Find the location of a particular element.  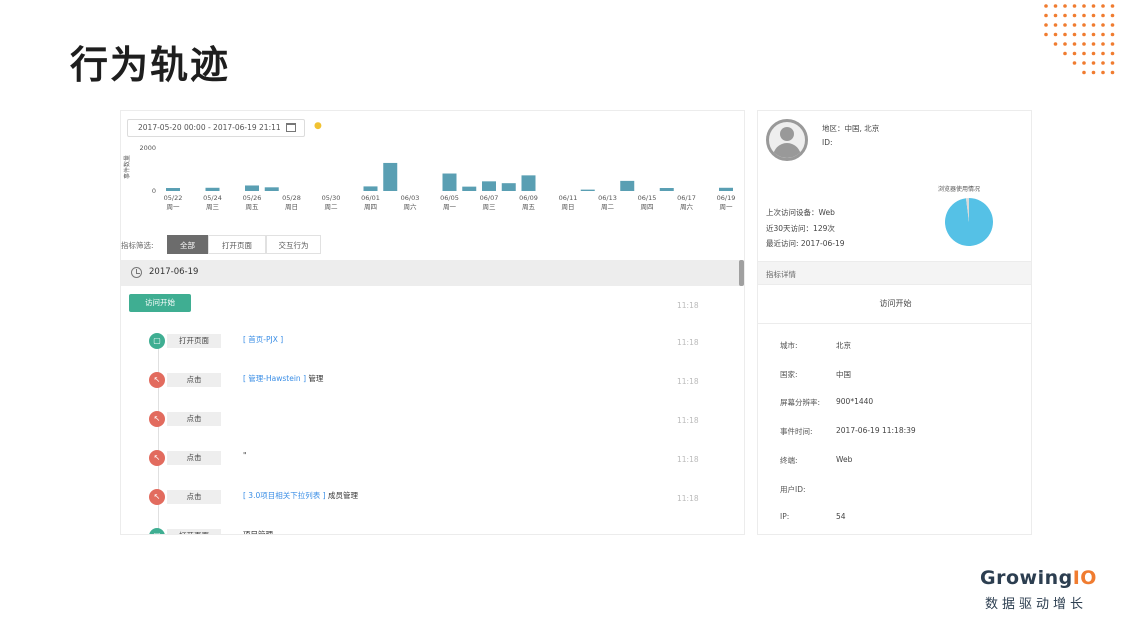

x-tick-date: 05/26 is located at coordinates (252, 198).